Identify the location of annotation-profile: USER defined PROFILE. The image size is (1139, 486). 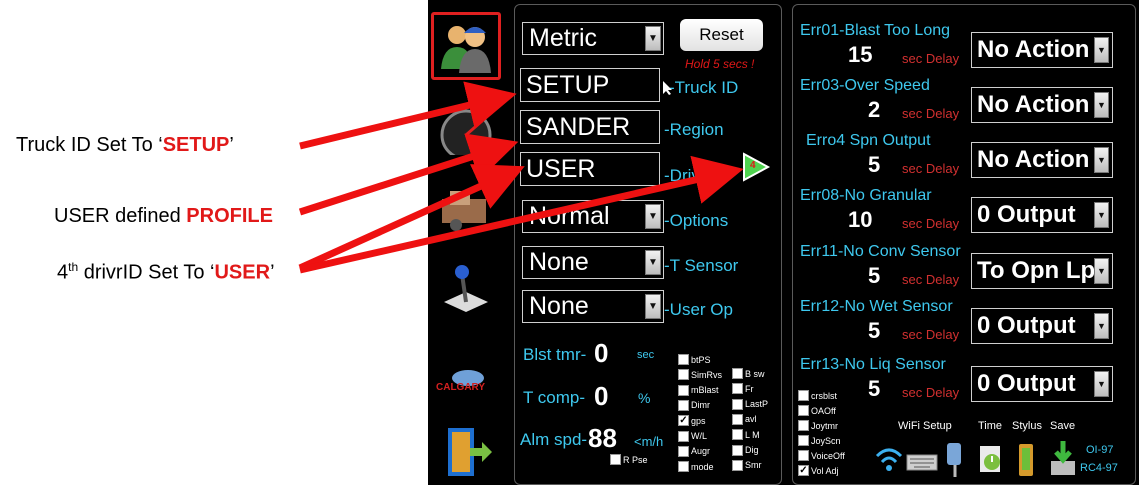
(163, 216).